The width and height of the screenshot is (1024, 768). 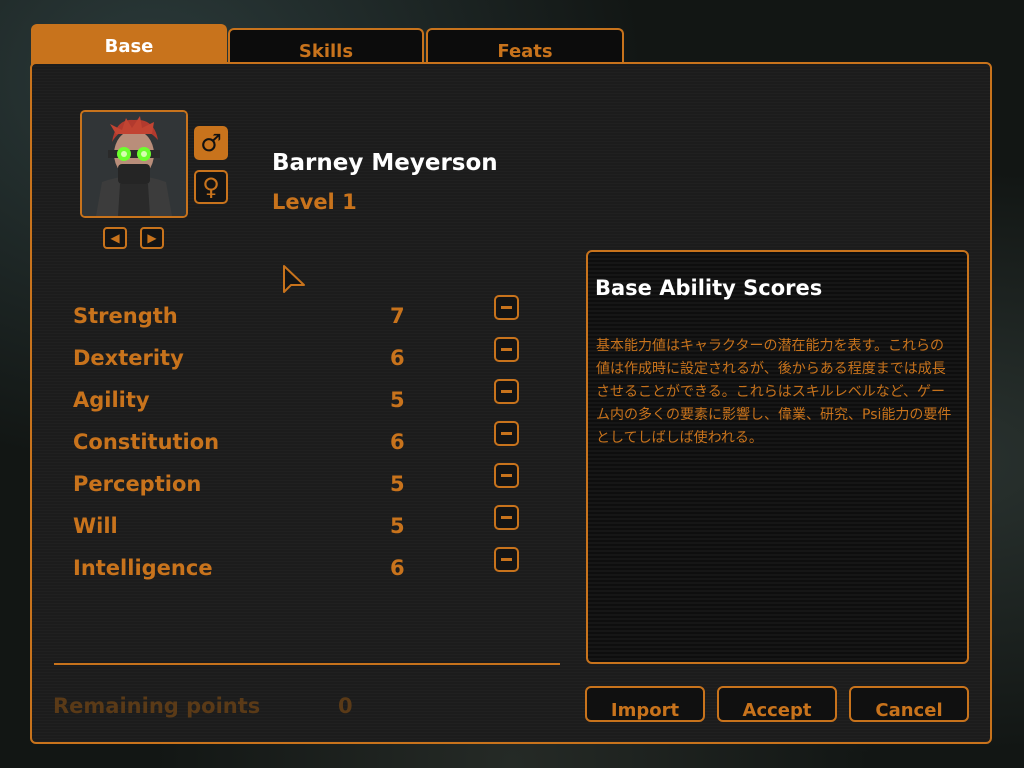 I want to click on female-button: ♀, so click(x=211, y=187).